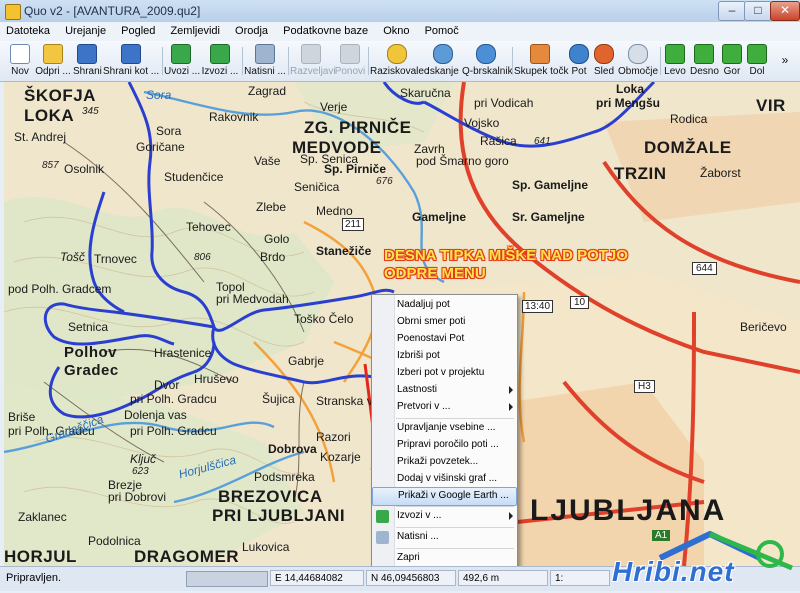 Image resolution: width=800 pixels, height=593 pixels. What do you see at coordinates (313, 61) in the screenshot?
I see `undo-button: Razveljavi` at bounding box center [313, 61].